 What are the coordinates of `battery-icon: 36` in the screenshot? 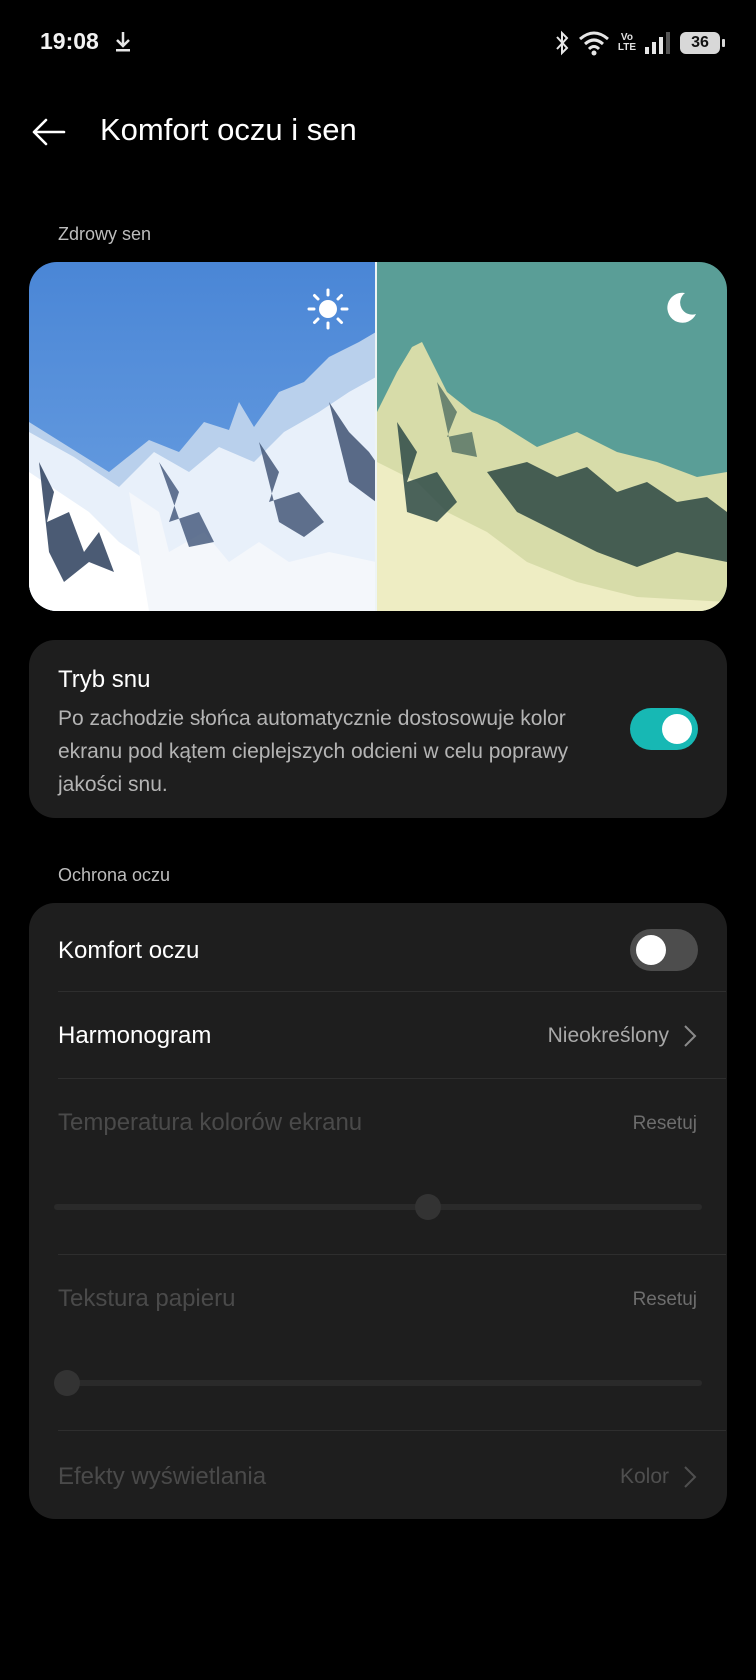 It's located at (702, 43).